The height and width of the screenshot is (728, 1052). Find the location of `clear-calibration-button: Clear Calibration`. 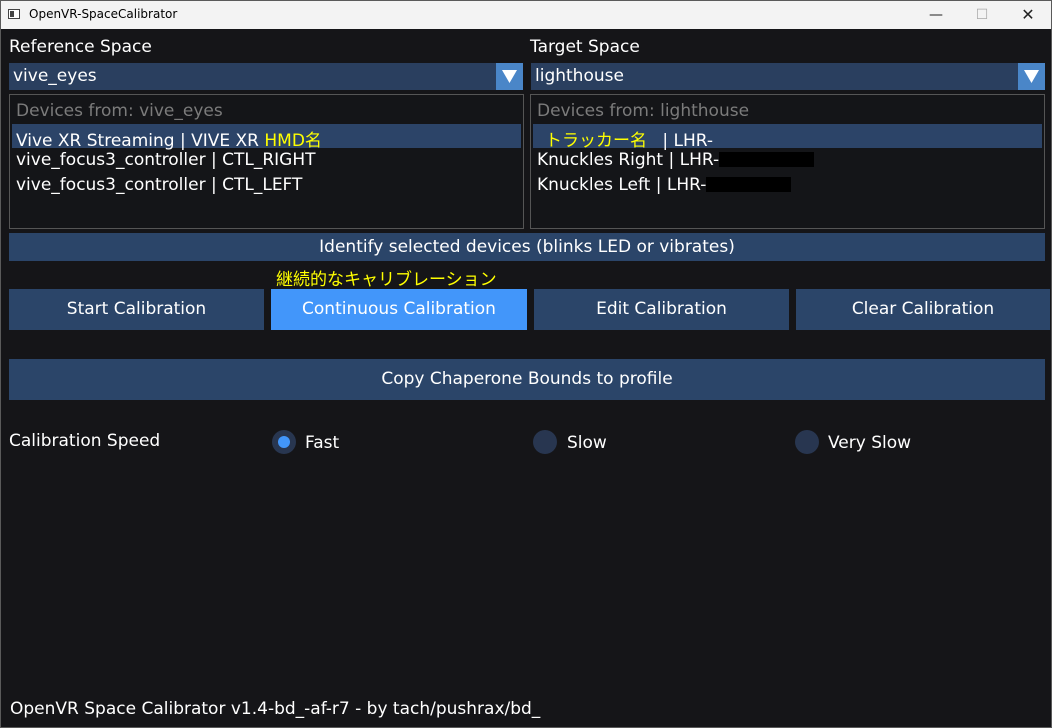

clear-calibration-button: Clear Calibration is located at coordinates (923, 309).